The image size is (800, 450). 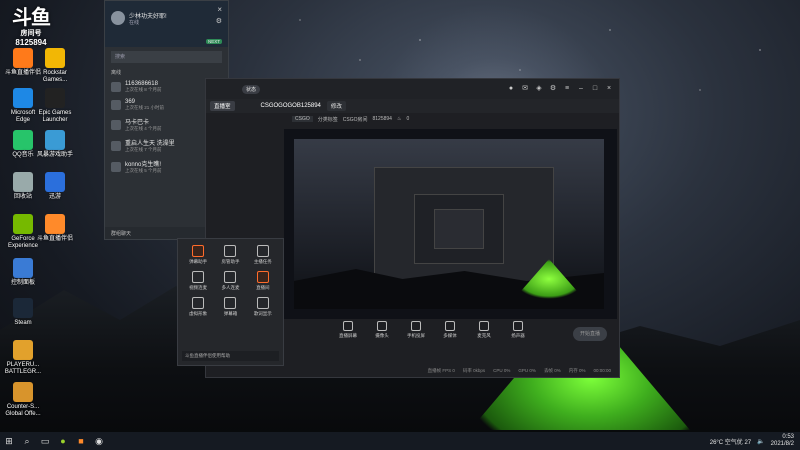 I want to click on volume-icon: 🔈, so click(x=760, y=441).